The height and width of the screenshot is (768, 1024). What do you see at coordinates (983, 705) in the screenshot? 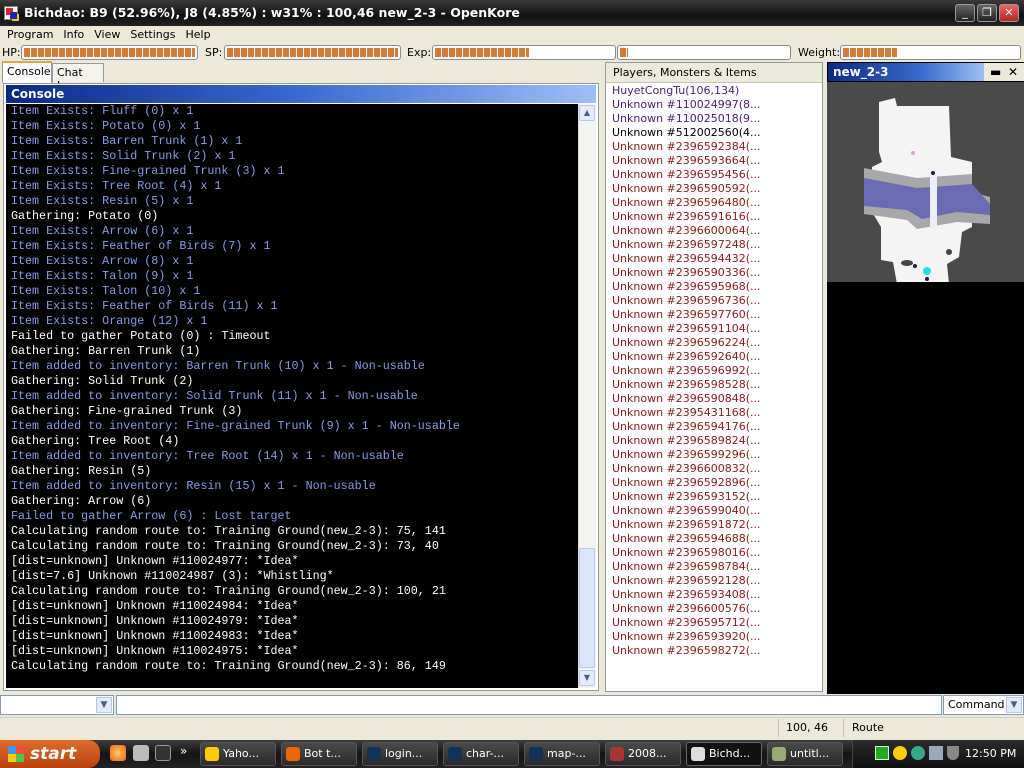
I see `mode-select: Command ▼` at bounding box center [983, 705].